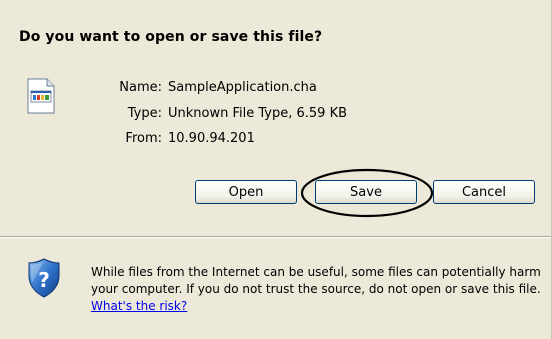 Image resolution: width=552 pixels, height=339 pixels. What do you see at coordinates (211, 138) in the screenshot?
I see `source-address-value: 10.90.94.201` at bounding box center [211, 138].